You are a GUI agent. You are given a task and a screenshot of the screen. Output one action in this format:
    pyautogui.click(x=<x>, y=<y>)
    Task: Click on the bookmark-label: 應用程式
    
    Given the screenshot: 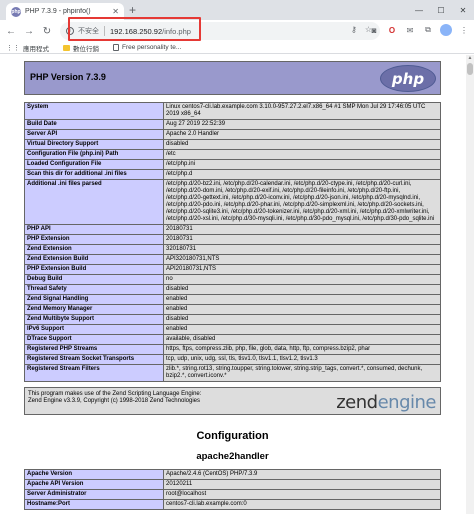 What is the action you would take?
    pyautogui.click(x=36, y=49)
    